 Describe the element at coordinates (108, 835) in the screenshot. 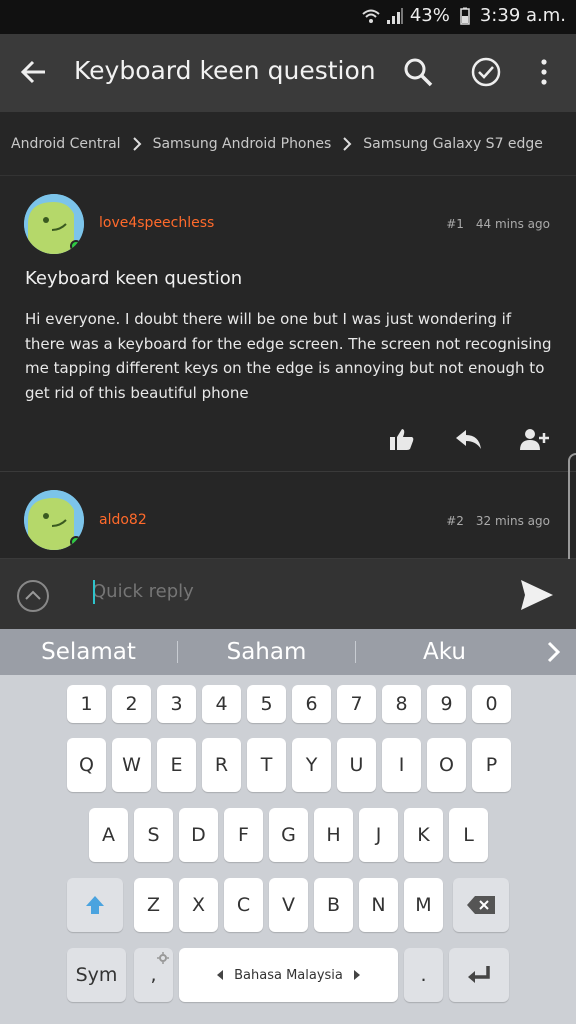

I see `key: A` at that location.